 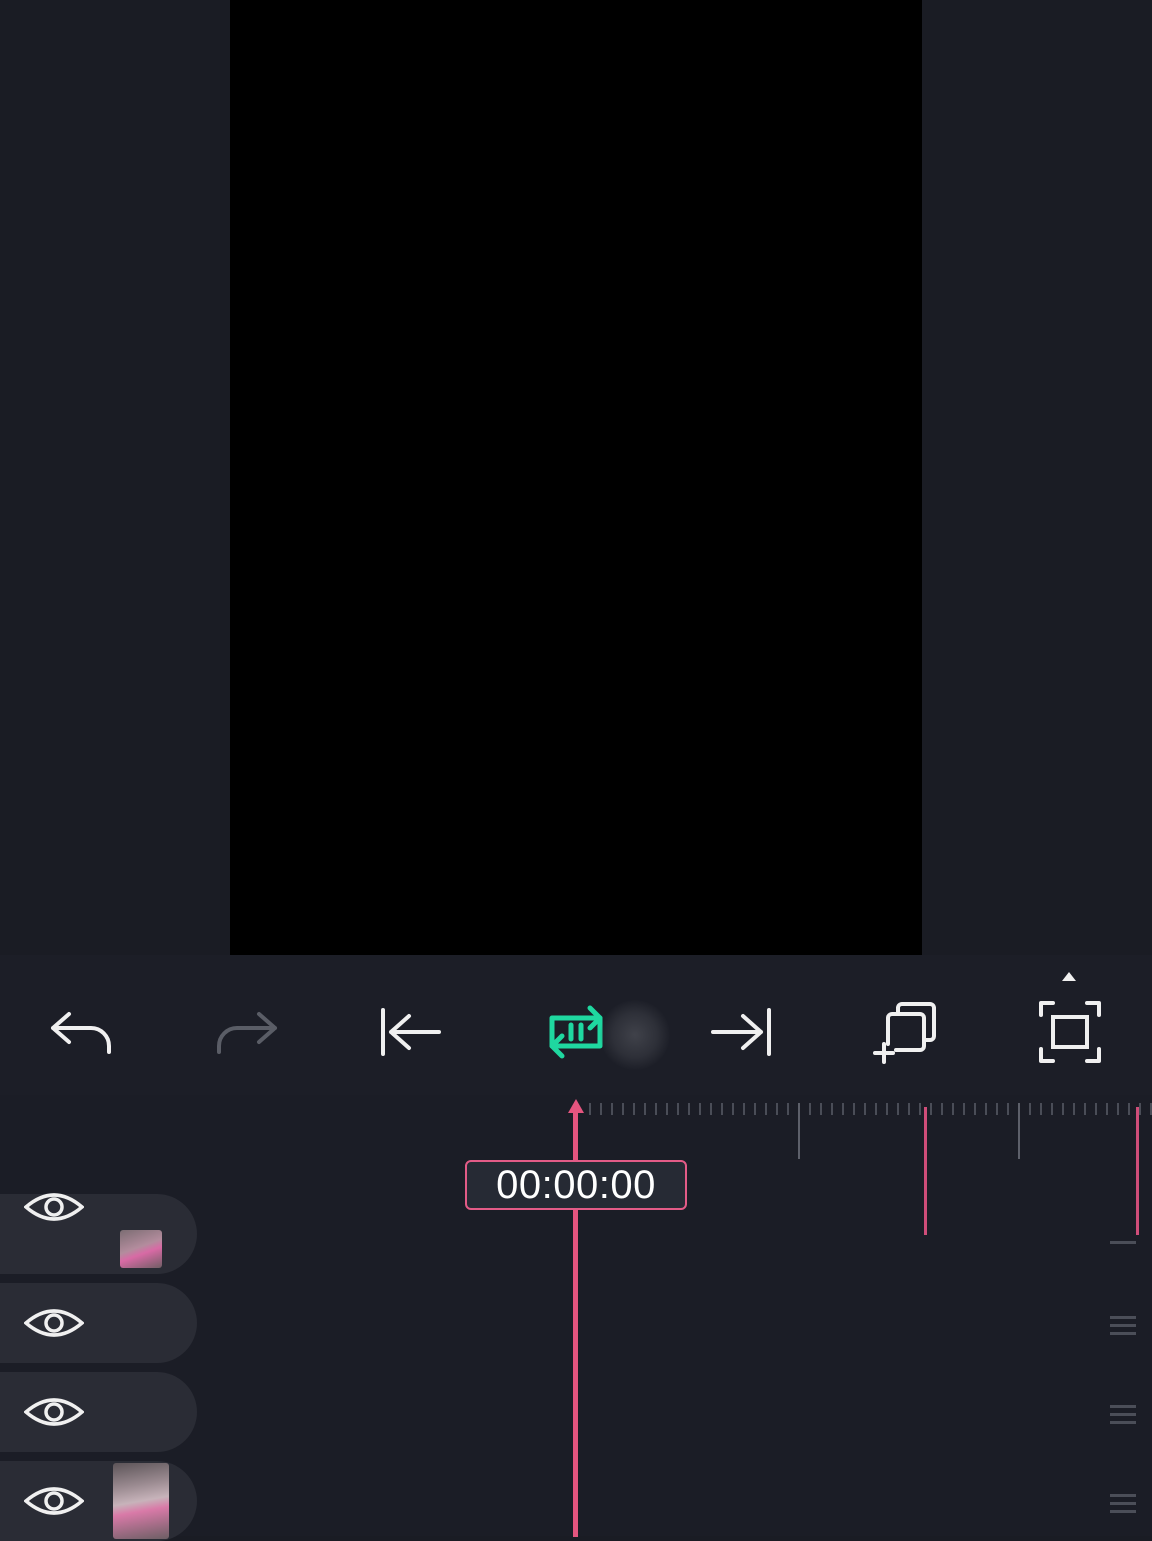 I want to click on touch-indicator, so click(x=635, y=1035).